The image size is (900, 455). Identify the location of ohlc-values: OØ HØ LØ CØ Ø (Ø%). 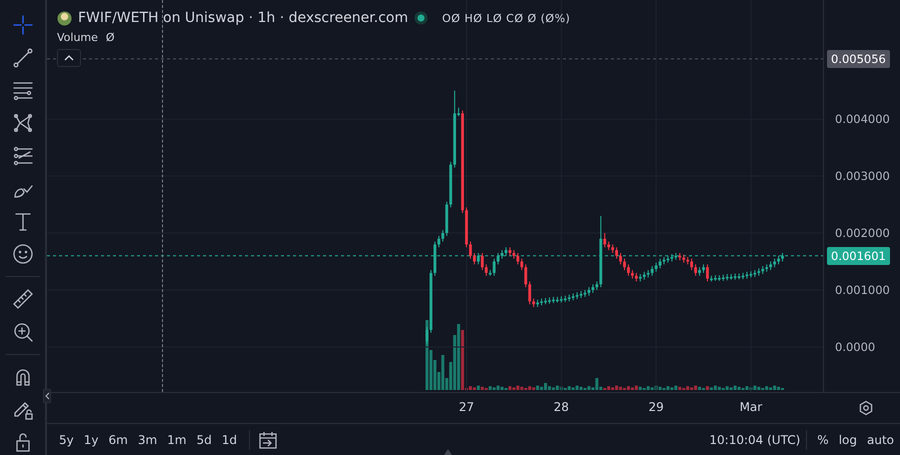
(506, 18).